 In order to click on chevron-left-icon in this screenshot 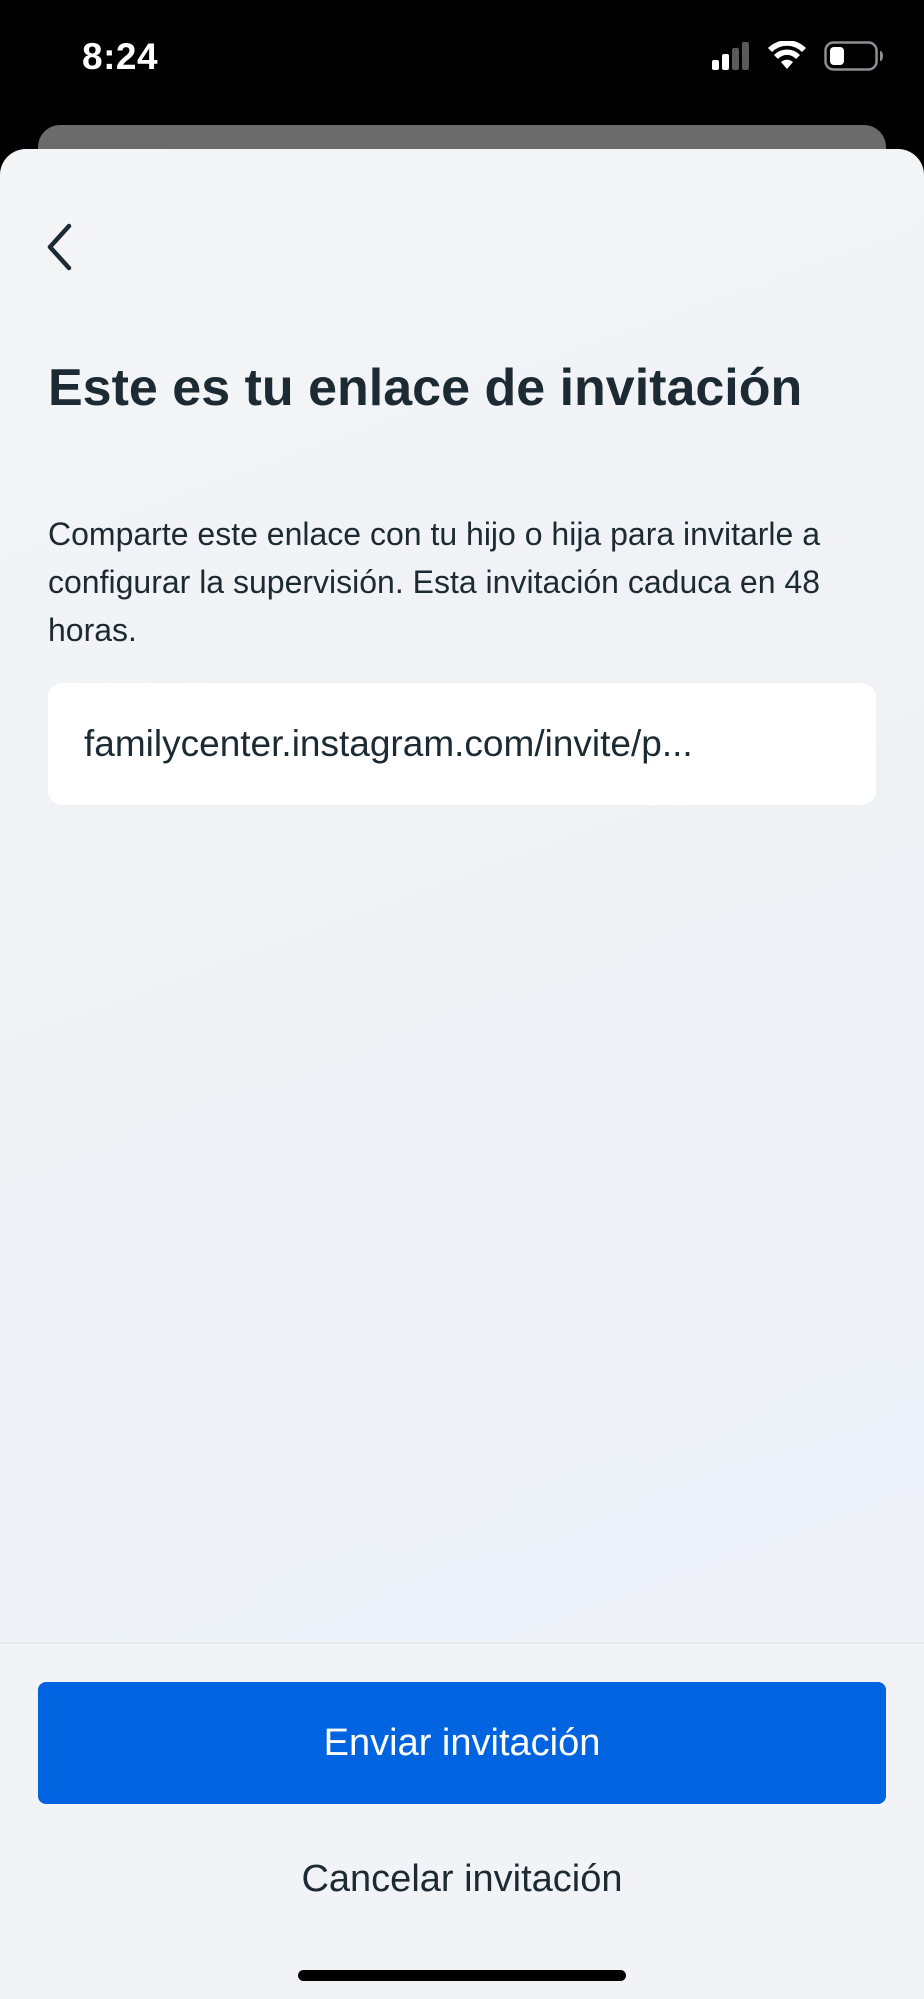, I will do `click(60, 249)`.